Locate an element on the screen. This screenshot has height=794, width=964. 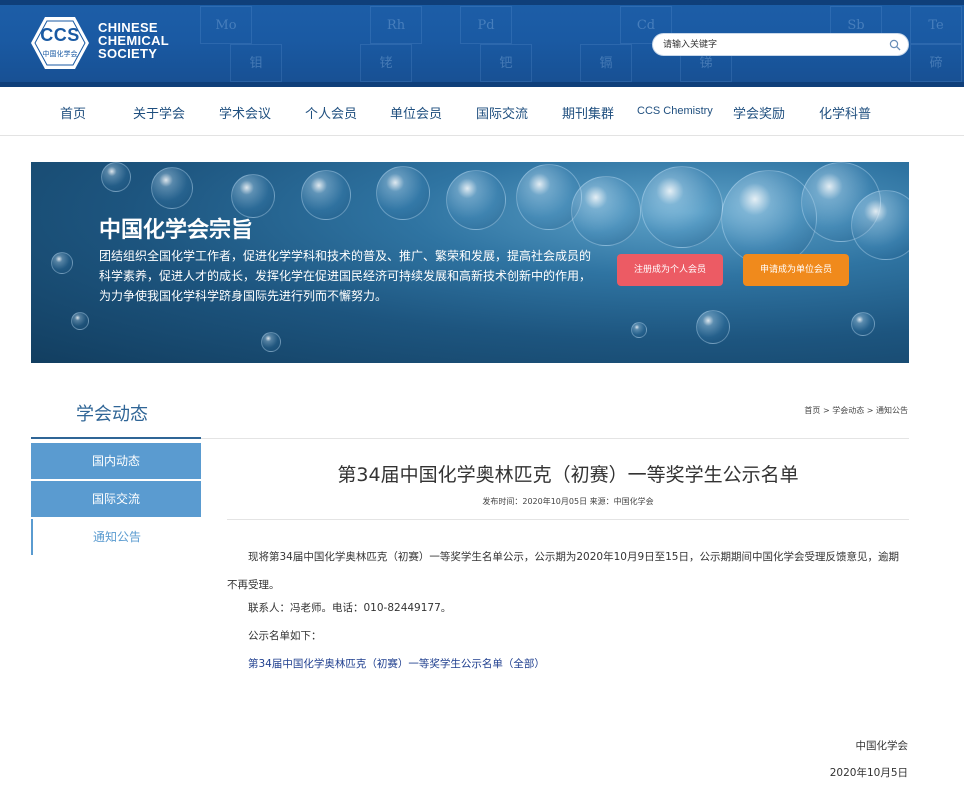
breadcrumb-level1: 学会动态 is located at coordinates (848, 410).